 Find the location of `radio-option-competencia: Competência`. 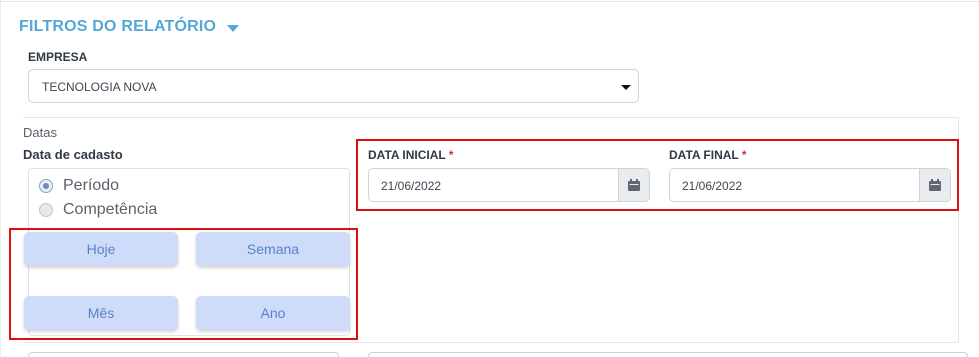

radio-option-competencia: Competência is located at coordinates (98, 210).